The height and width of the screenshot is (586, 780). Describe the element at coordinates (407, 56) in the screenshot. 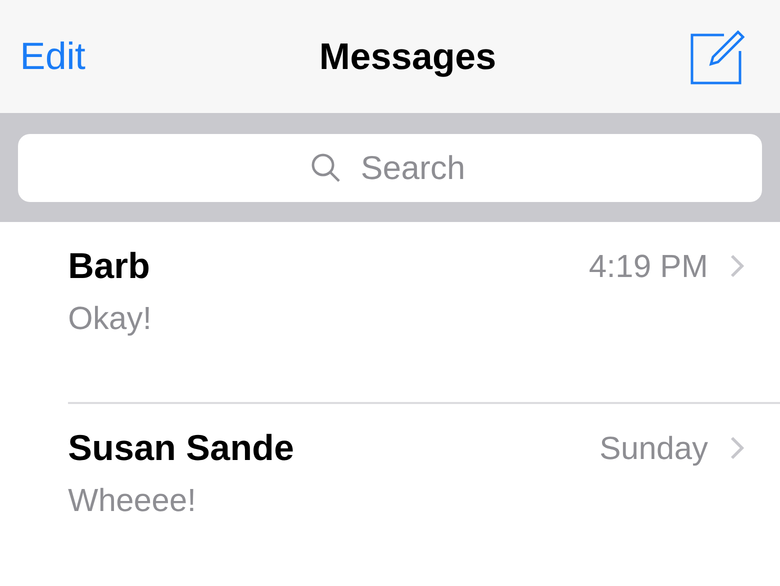

I see `screen-title: Messages` at that location.